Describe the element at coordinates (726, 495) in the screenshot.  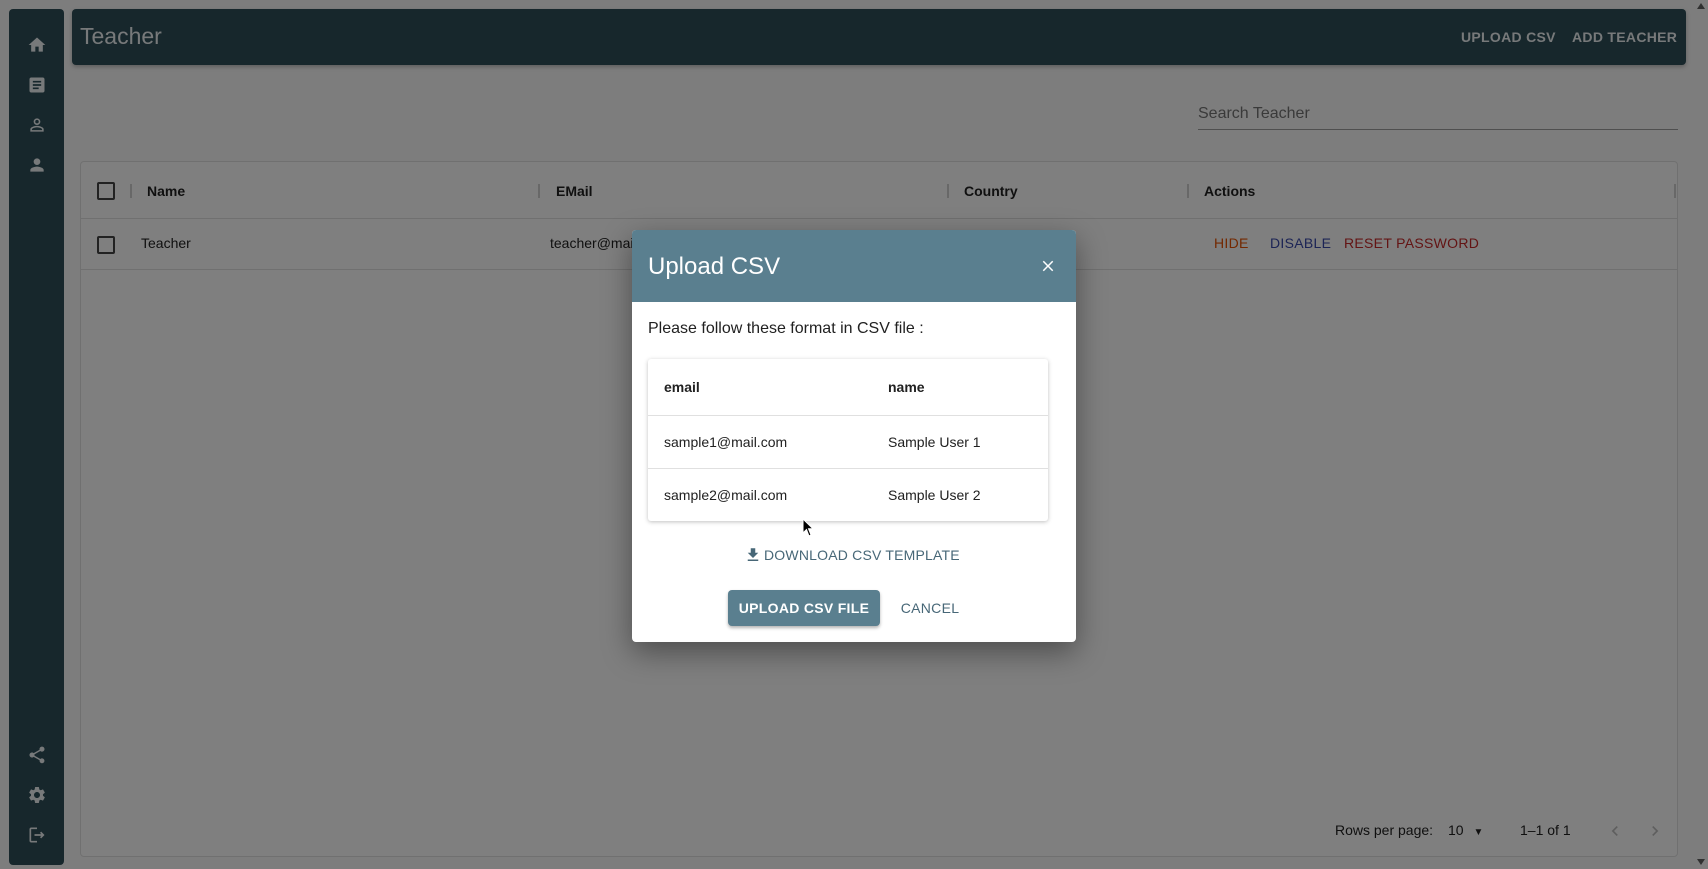
I see `sample-cell-email: sample2@mail.com` at that location.